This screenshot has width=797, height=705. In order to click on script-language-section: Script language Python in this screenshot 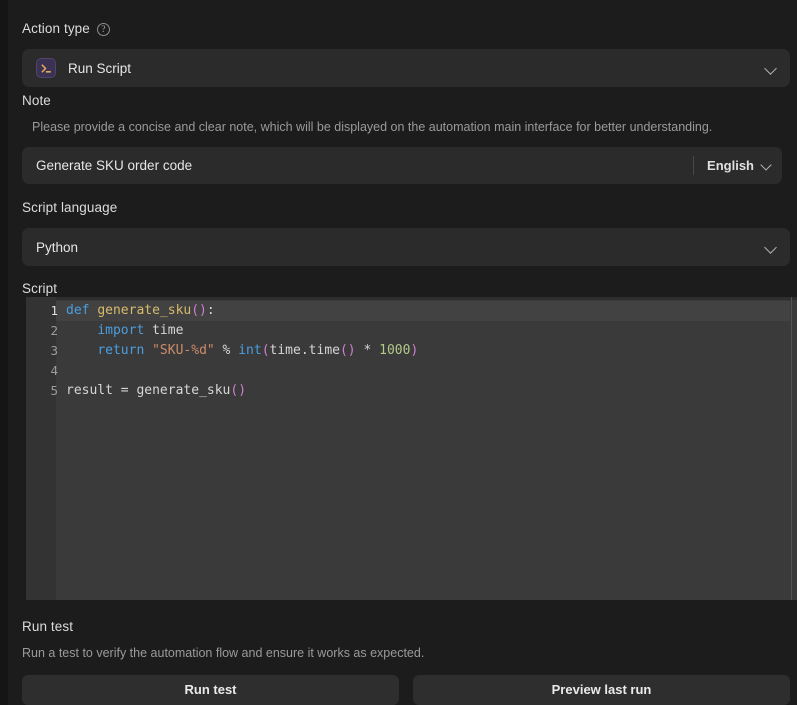, I will do `click(406, 232)`.